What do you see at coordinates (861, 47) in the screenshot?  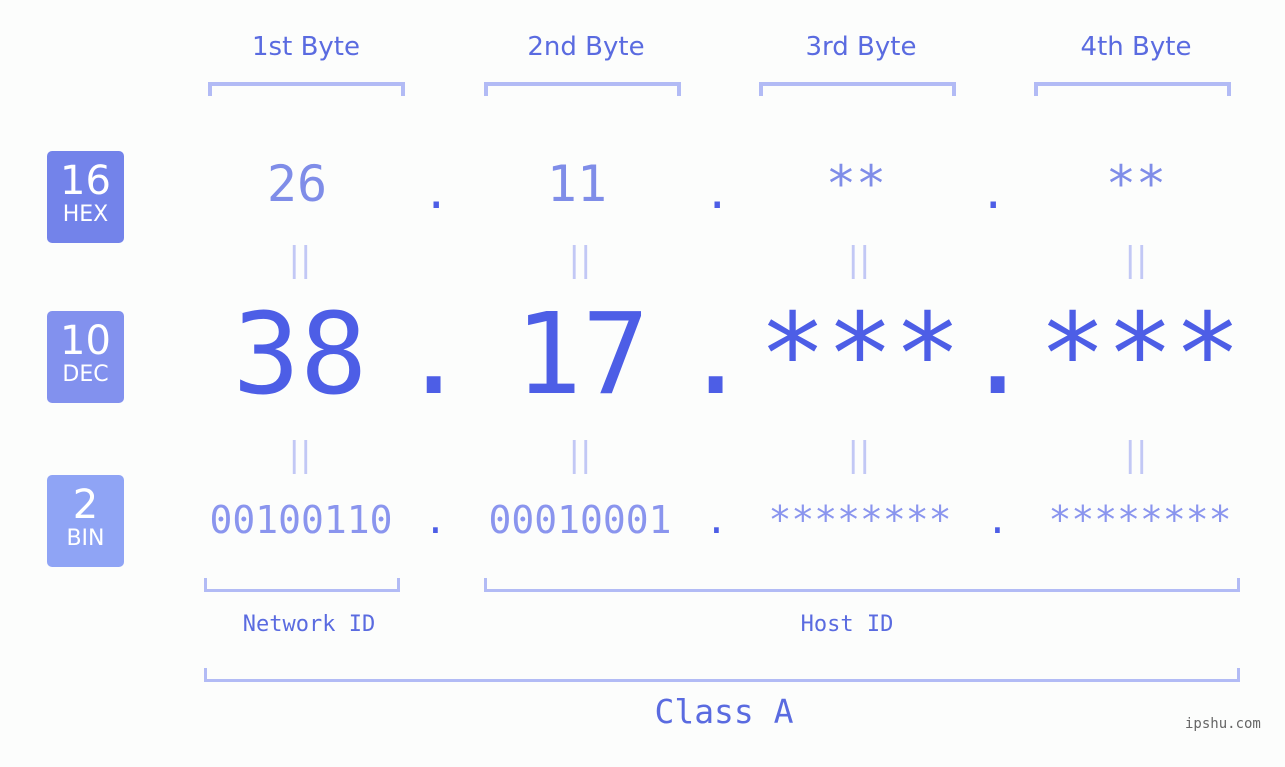 I see `byte-title-3: 3rd Byte` at bounding box center [861, 47].